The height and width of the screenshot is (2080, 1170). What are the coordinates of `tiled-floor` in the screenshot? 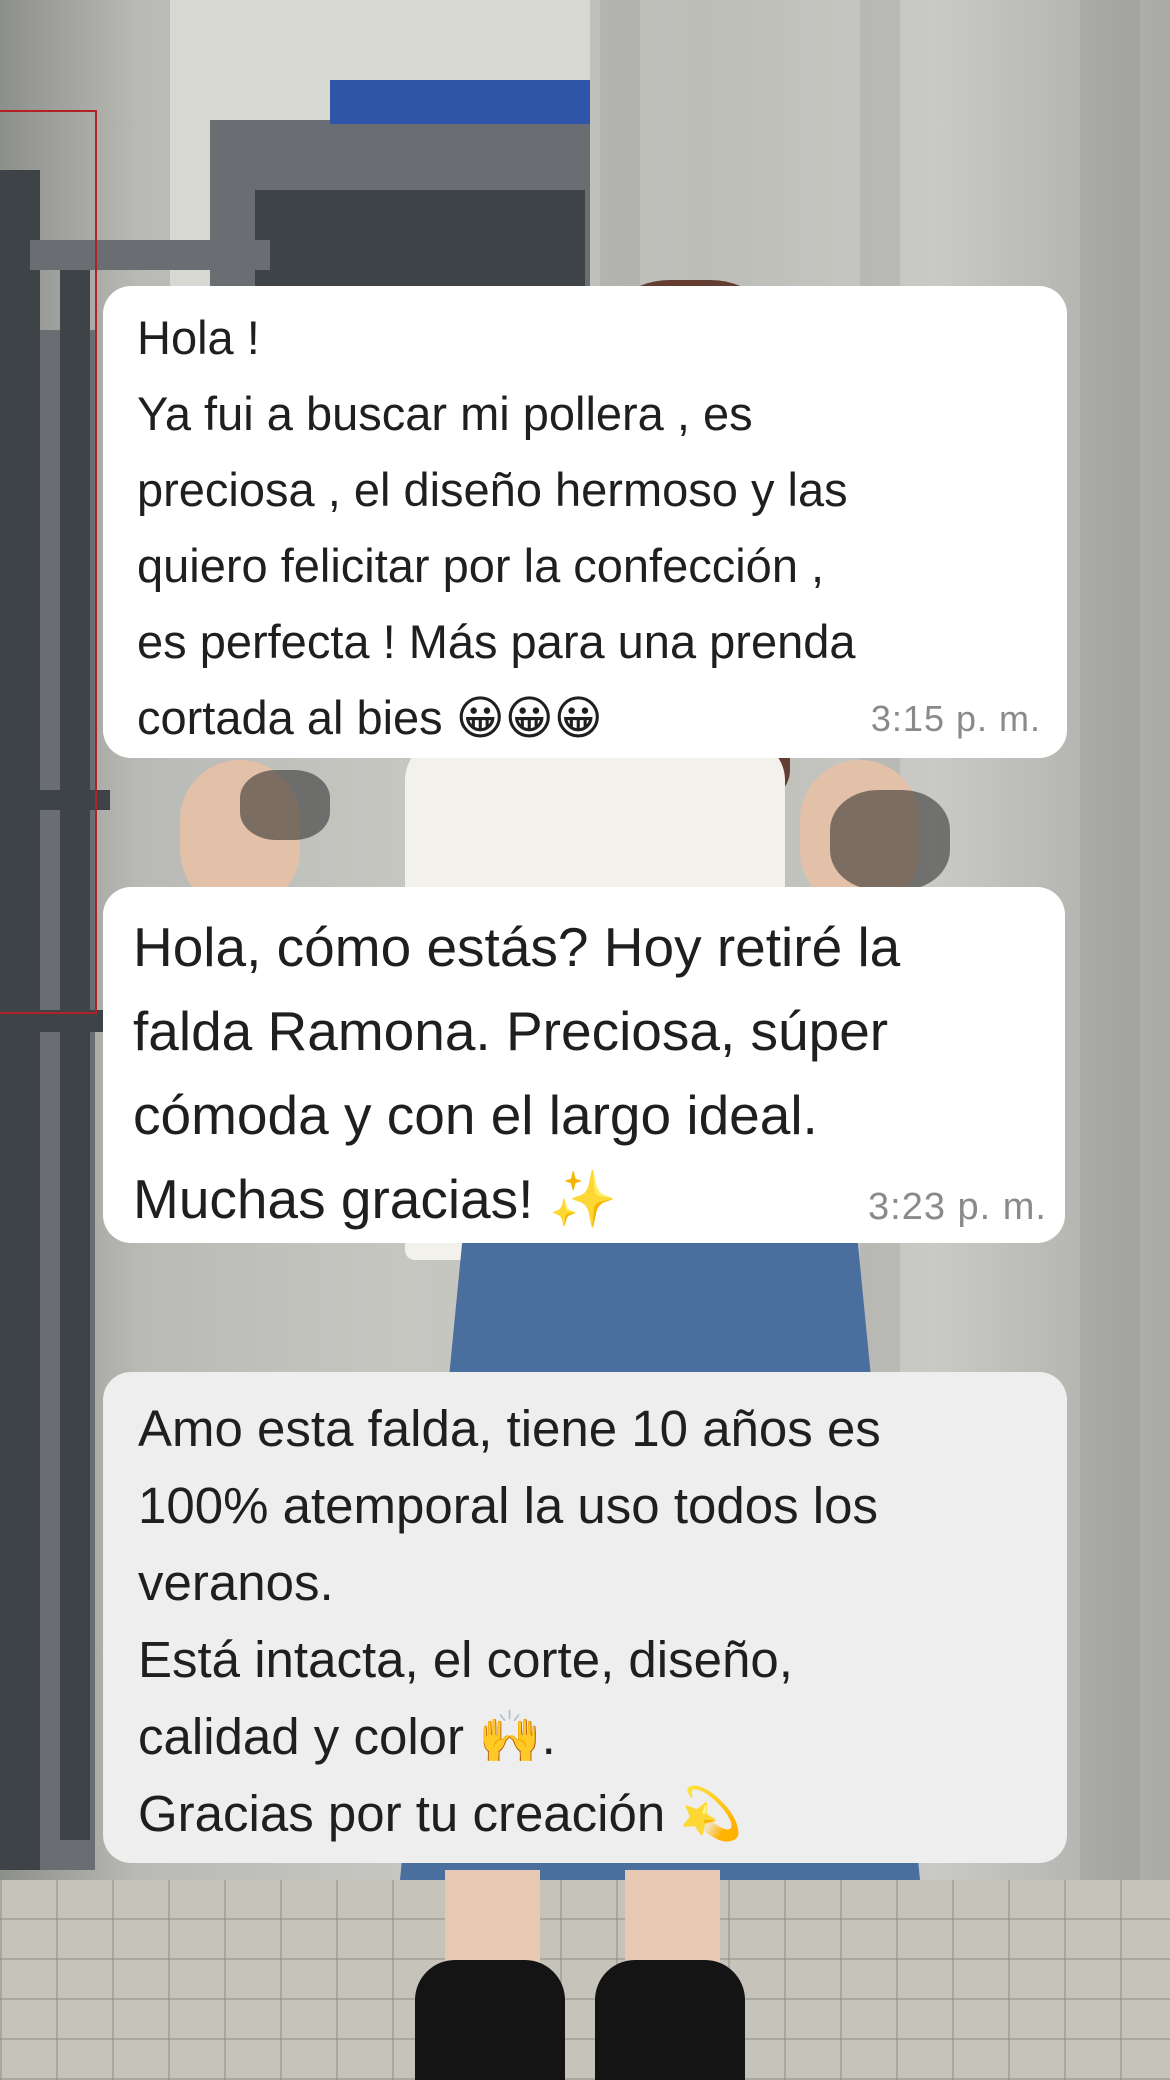 It's located at (585, 1980).